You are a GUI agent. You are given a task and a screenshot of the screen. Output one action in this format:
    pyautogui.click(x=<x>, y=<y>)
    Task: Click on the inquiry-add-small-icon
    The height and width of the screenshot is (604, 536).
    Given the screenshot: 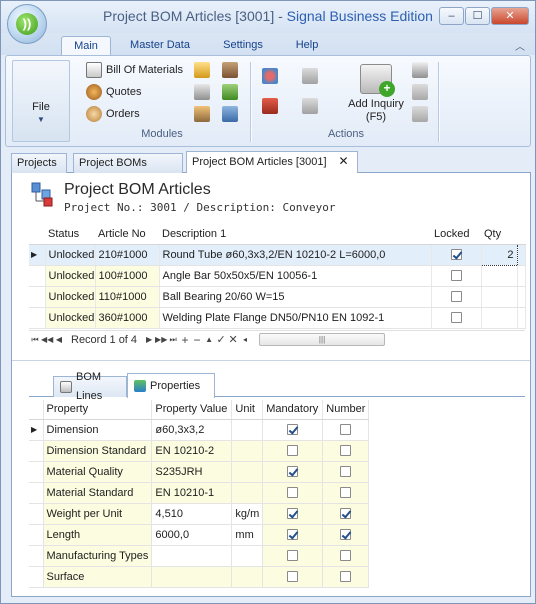 What is the action you would take?
    pyautogui.click(x=420, y=70)
    